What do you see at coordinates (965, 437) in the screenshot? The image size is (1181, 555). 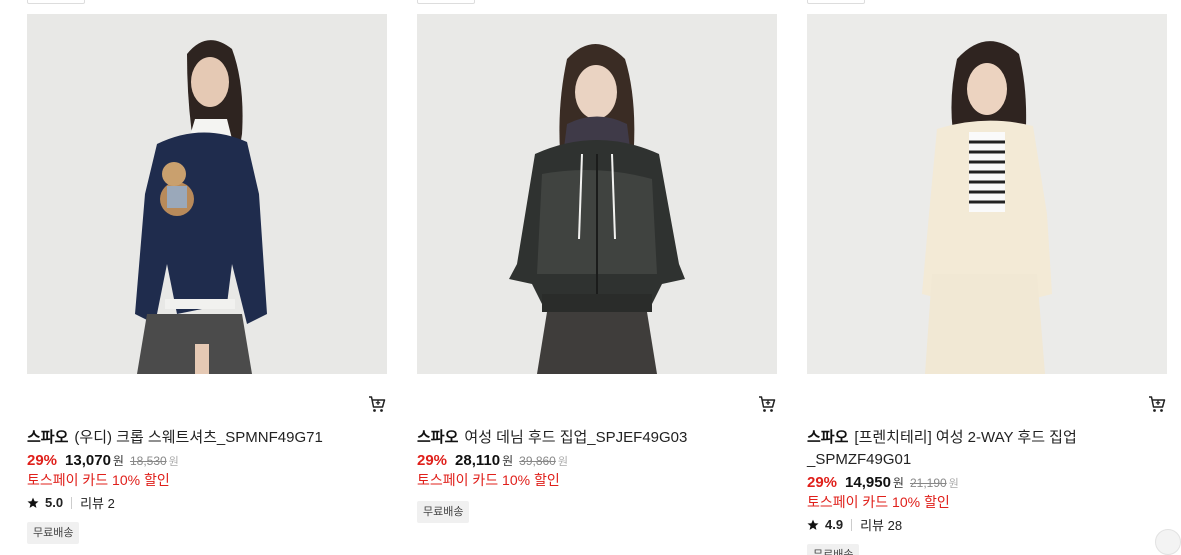 I see `product-name-line1: [프렌치테리] 여성 2-WAY 후드 집업` at bounding box center [965, 437].